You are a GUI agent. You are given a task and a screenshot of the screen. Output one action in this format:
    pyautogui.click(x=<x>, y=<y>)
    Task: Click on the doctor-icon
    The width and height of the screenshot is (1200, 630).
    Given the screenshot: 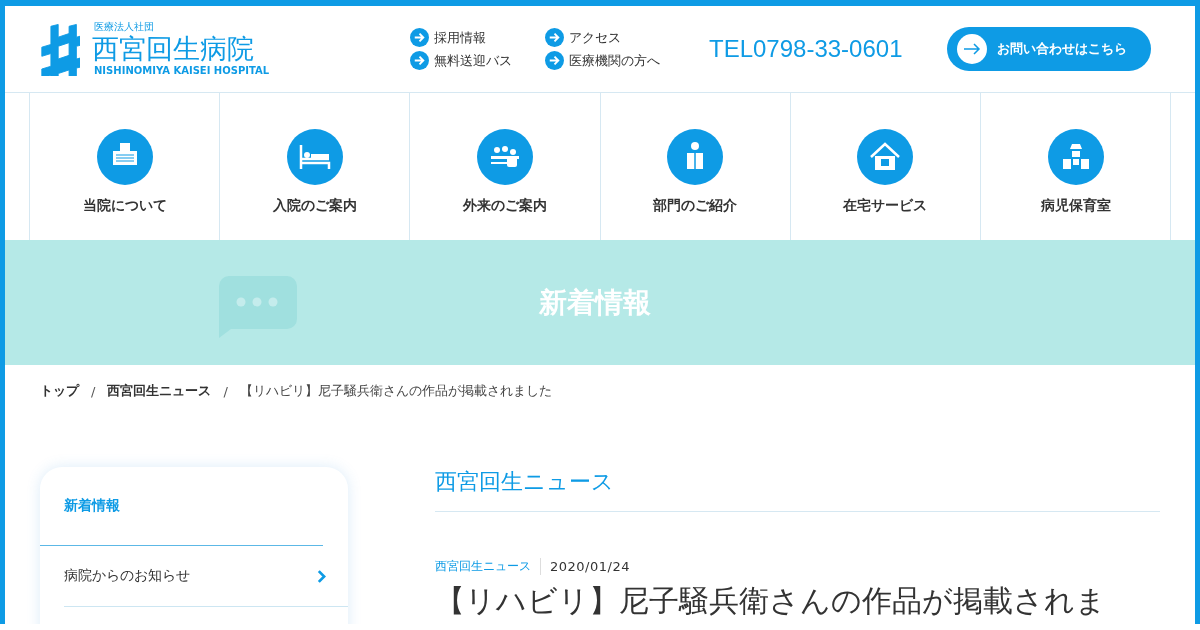 What is the action you would take?
    pyautogui.click(x=695, y=156)
    